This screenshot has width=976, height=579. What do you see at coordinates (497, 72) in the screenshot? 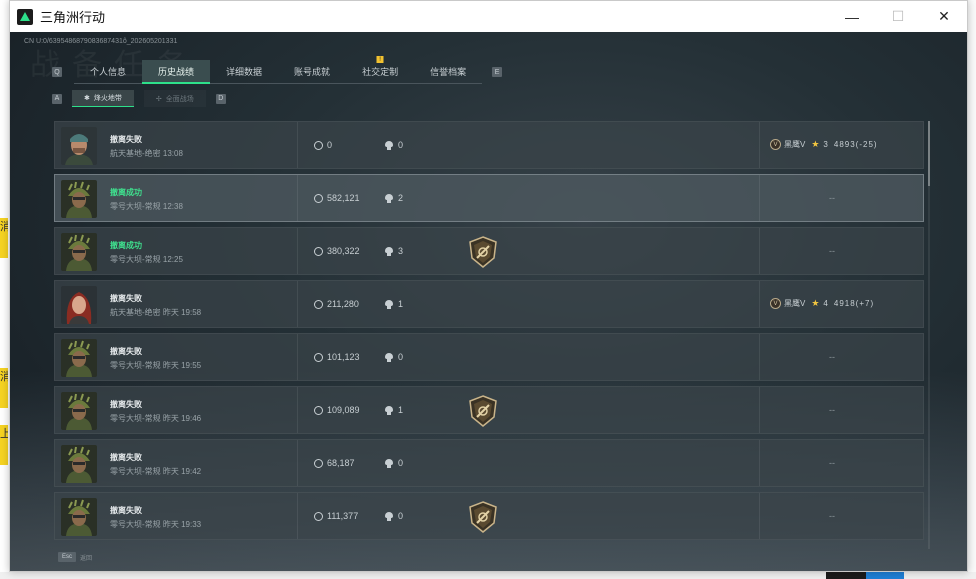
I see `tab-next-key-icon: E` at bounding box center [497, 72].